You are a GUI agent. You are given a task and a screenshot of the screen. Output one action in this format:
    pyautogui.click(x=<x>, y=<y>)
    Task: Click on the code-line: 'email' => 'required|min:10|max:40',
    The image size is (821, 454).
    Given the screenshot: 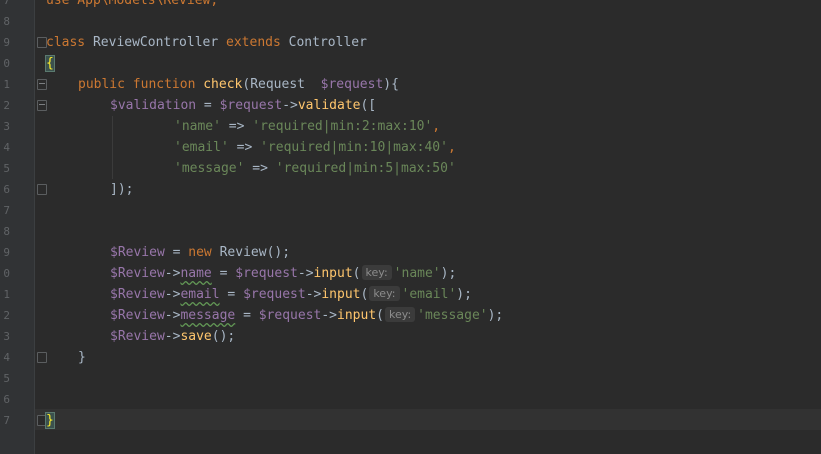 What is the action you would take?
    pyautogui.click(x=497, y=147)
    